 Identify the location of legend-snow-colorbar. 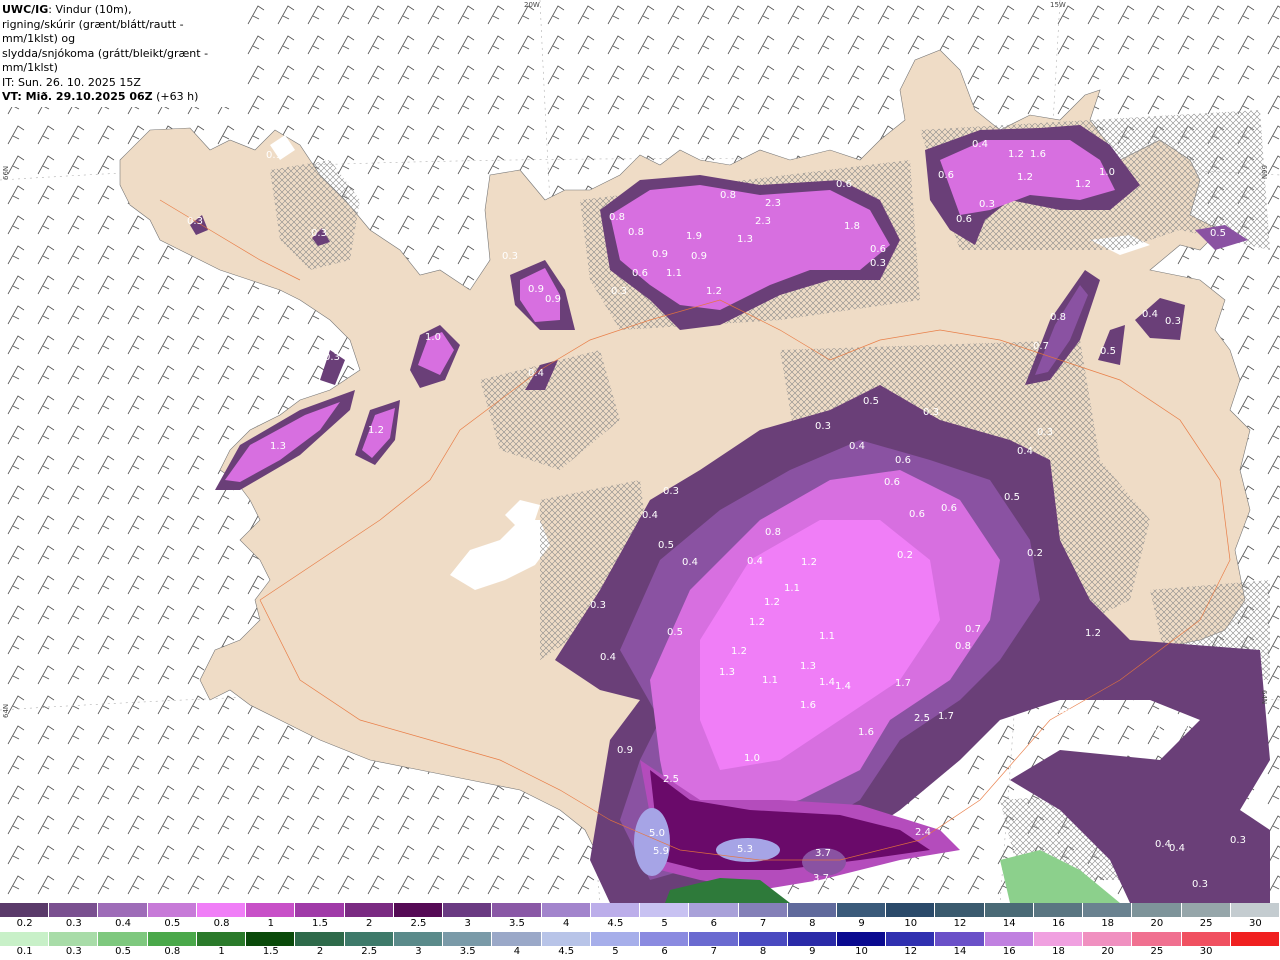
(640, 910).